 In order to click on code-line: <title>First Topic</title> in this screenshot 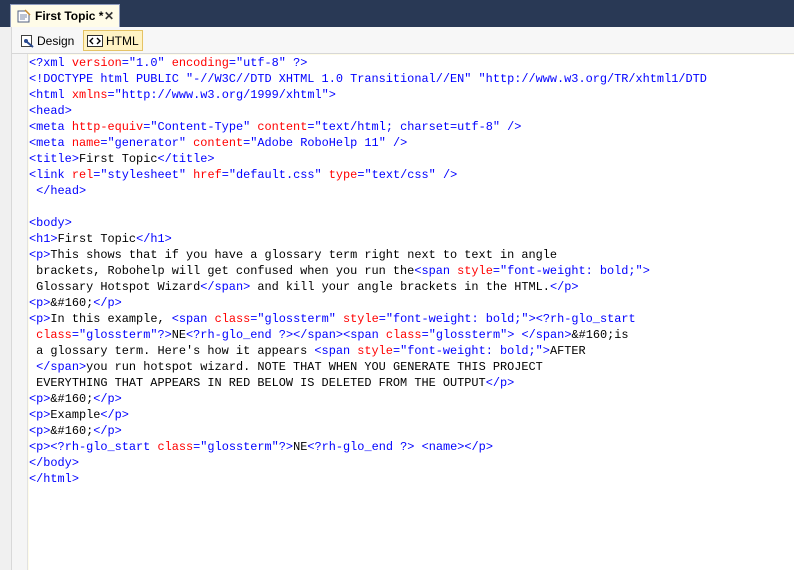, I will do `click(122, 159)`.